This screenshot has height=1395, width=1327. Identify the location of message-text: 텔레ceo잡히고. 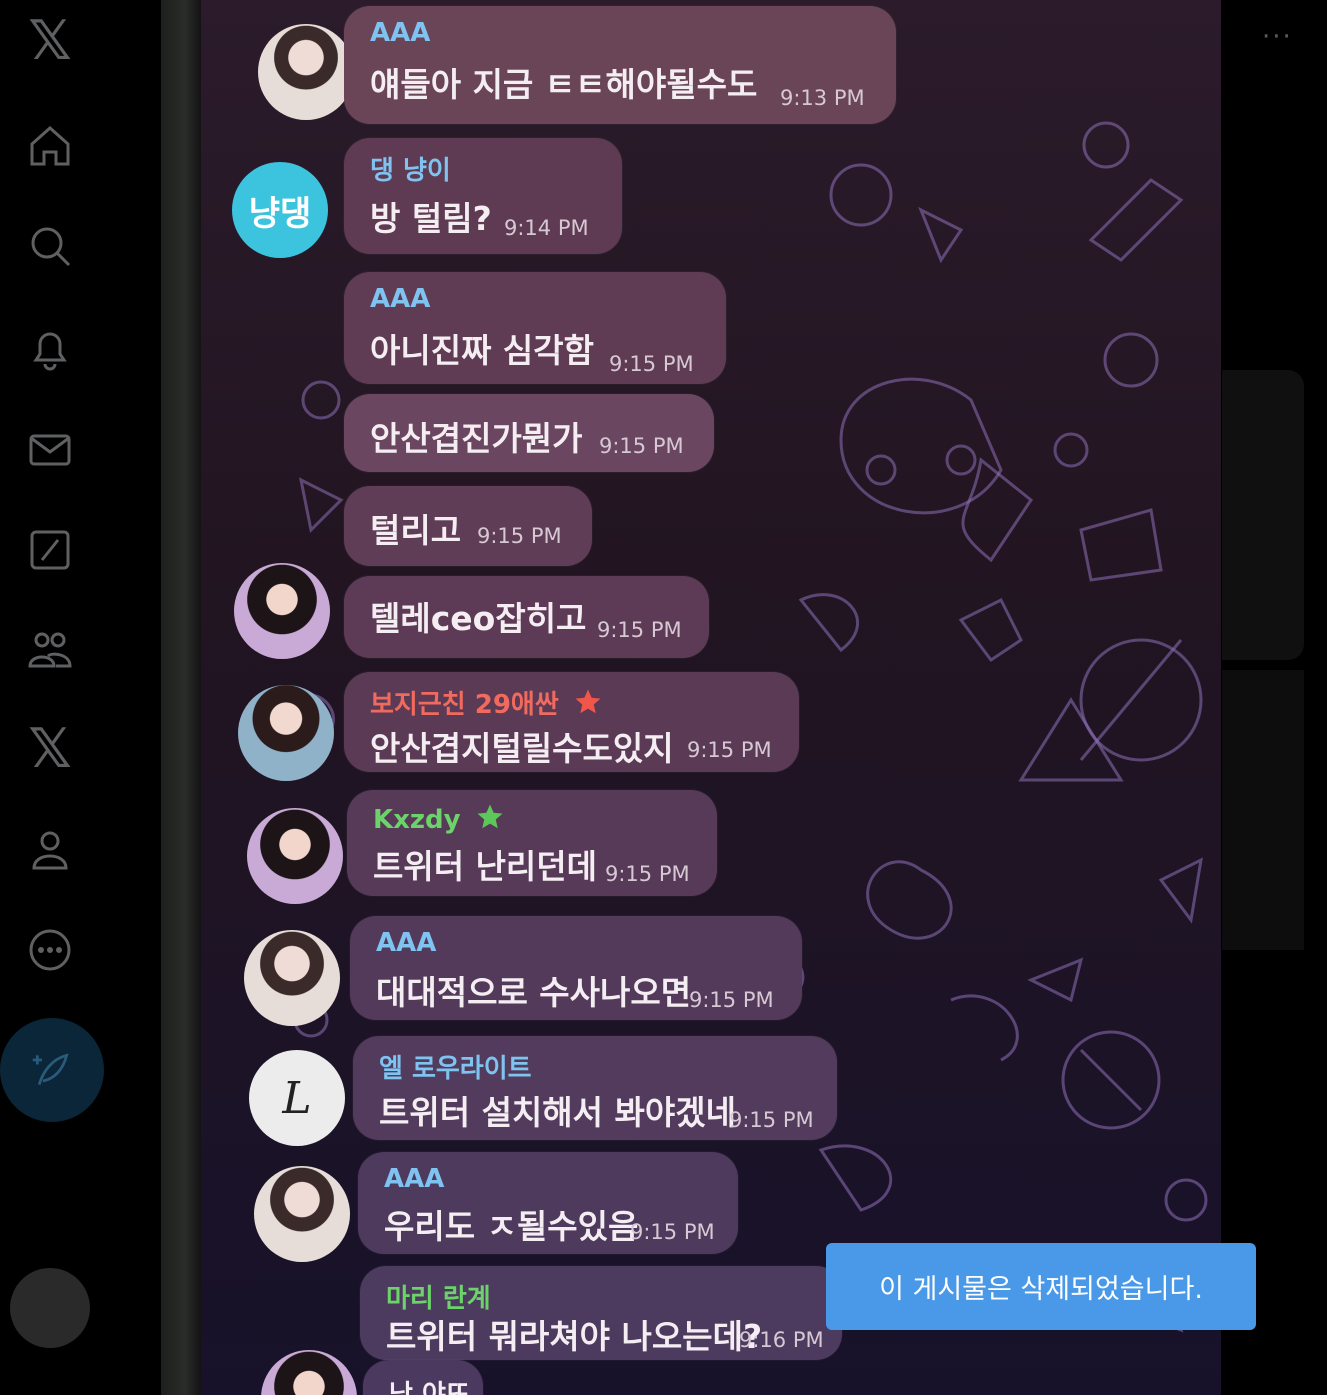
(478, 618).